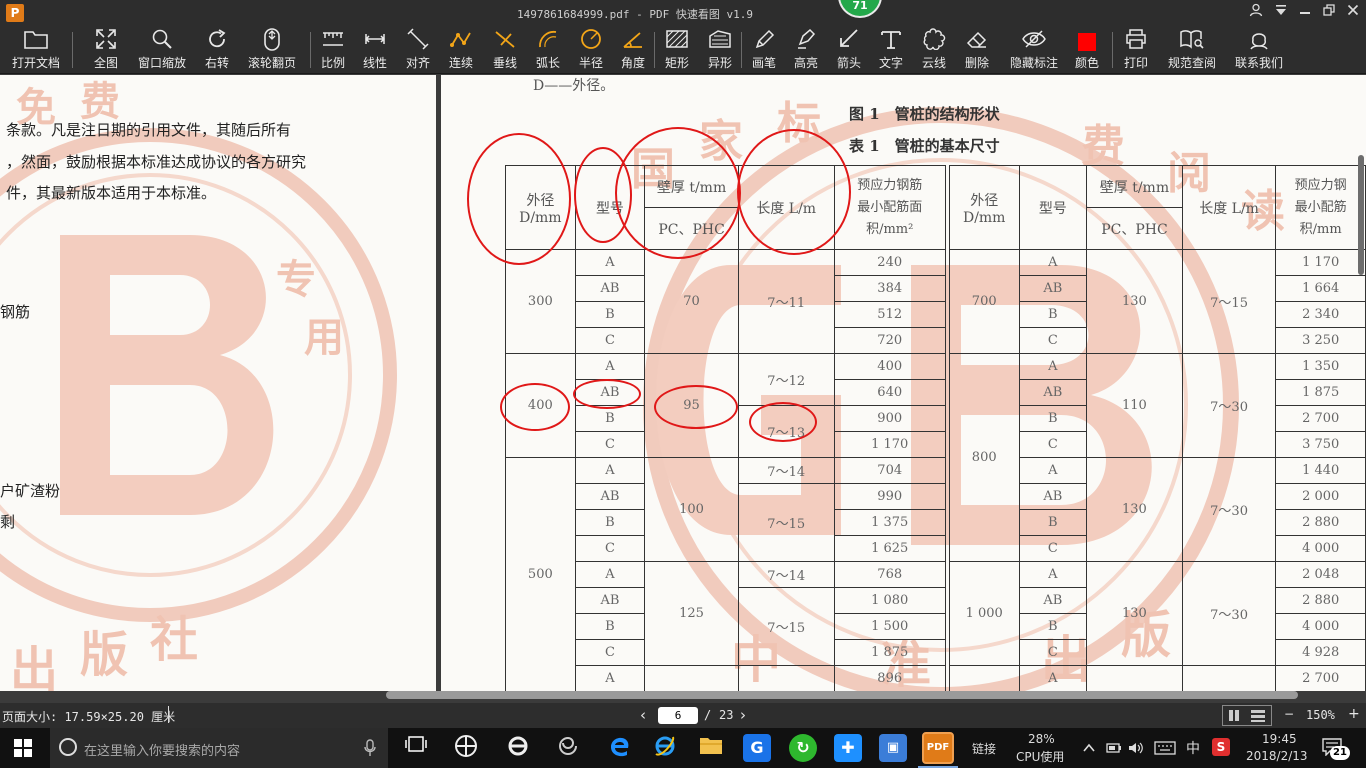 The width and height of the screenshot is (1366, 768). Describe the element at coordinates (1247, 715) in the screenshot. I see `view-mode-toggle` at that location.